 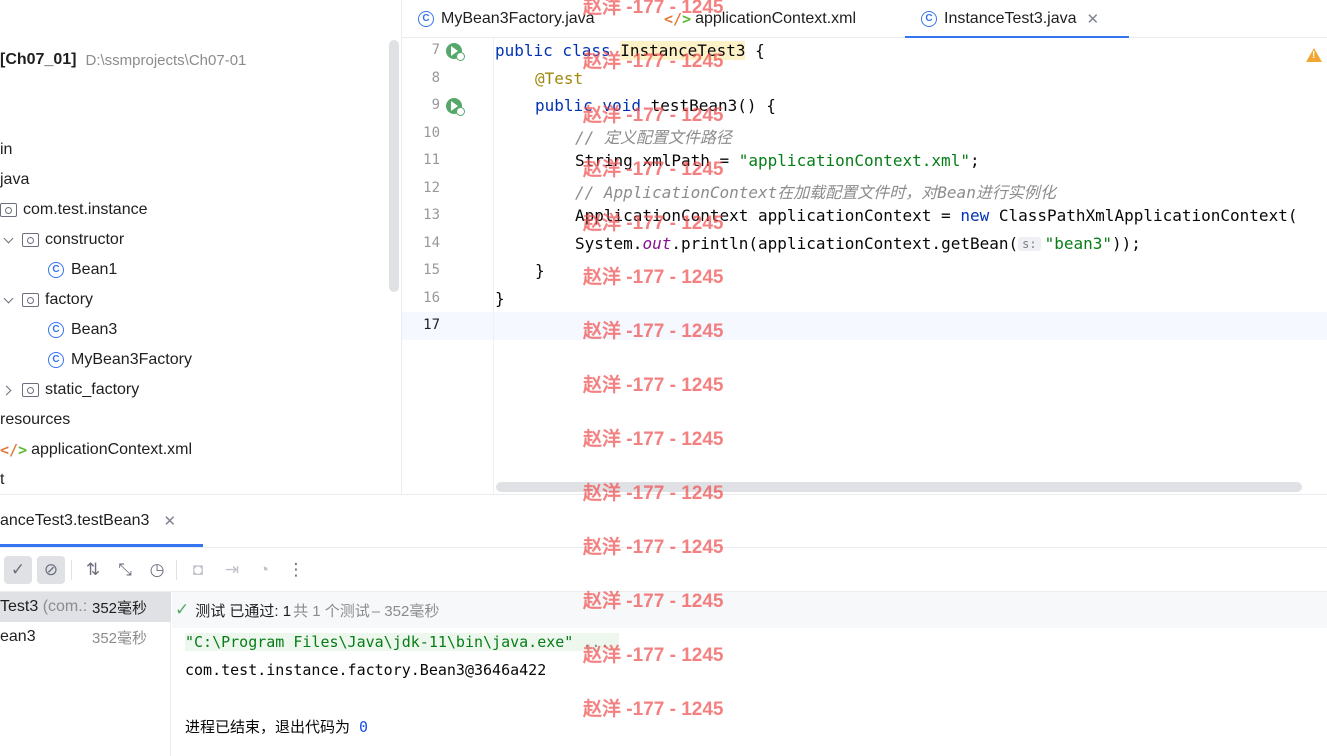 What do you see at coordinates (663, 569) in the screenshot?
I see `run-toolbar: ✓ ⊘ ⇅ ⤡ ◷ ◘ ⇥ ◔ ⋮` at bounding box center [663, 569].